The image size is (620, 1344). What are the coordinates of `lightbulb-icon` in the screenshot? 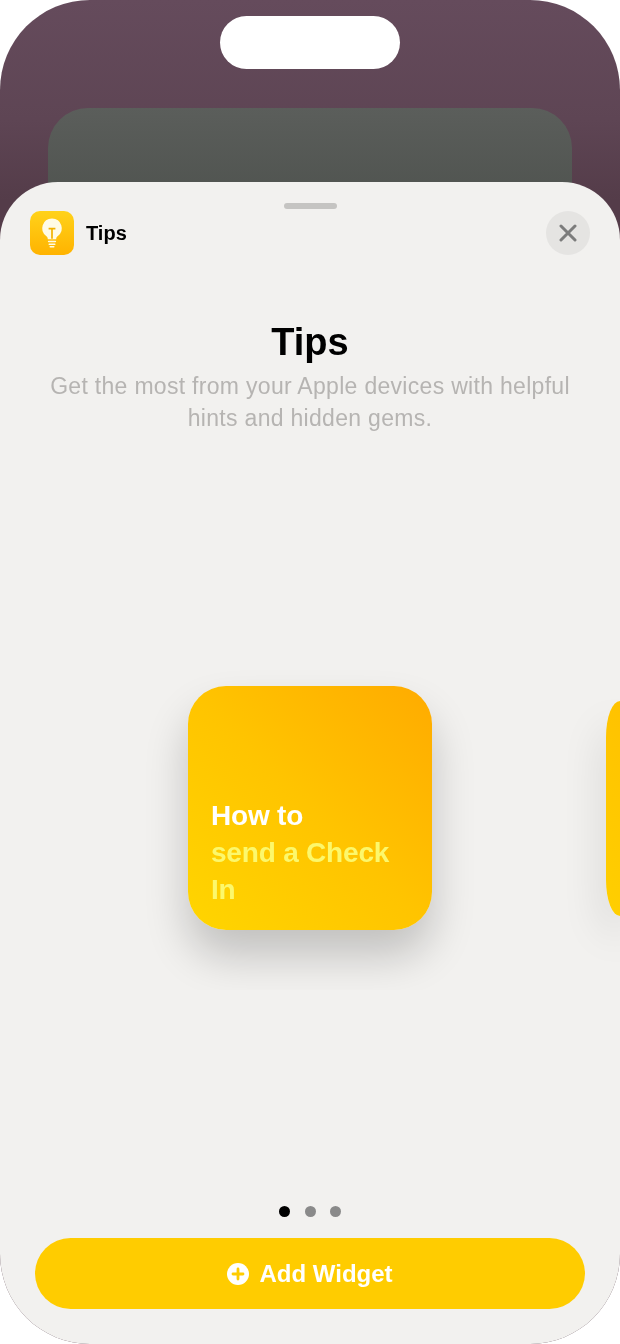 It's located at (52, 233).